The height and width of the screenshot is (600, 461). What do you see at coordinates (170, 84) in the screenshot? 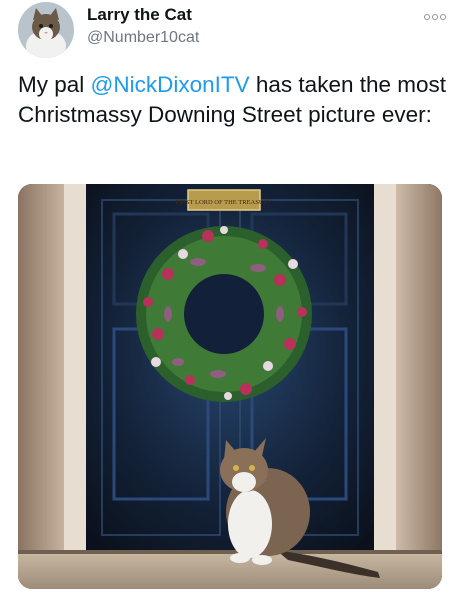
I see `mention-link: @NickDixonITV` at bounding box center [170, 84].